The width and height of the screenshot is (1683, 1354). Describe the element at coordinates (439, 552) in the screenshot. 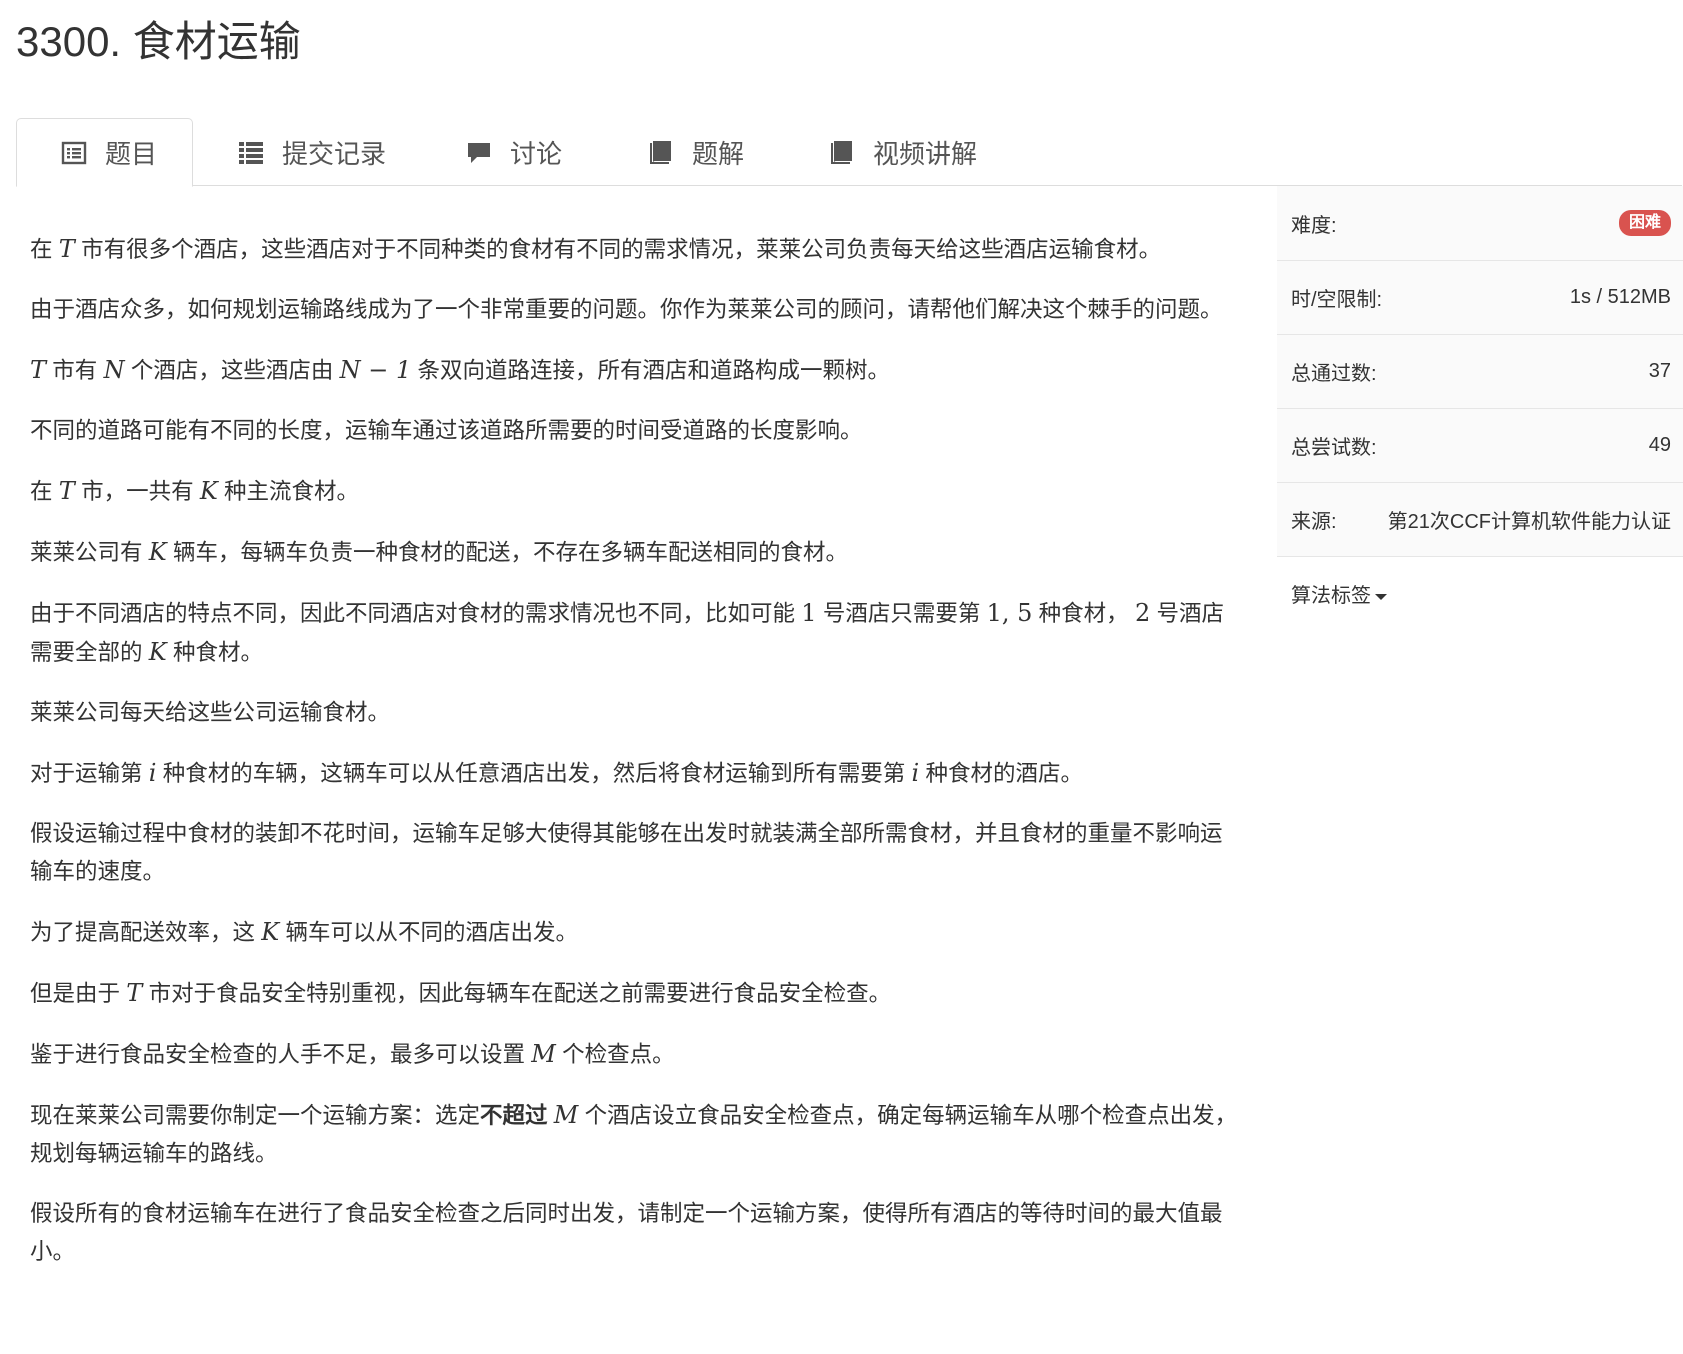

I see `paragraph: 莱莱公司有 K 辆车，每辆车负责一种食材的配送，不存在多辆车配送相同的食材。` at that location.